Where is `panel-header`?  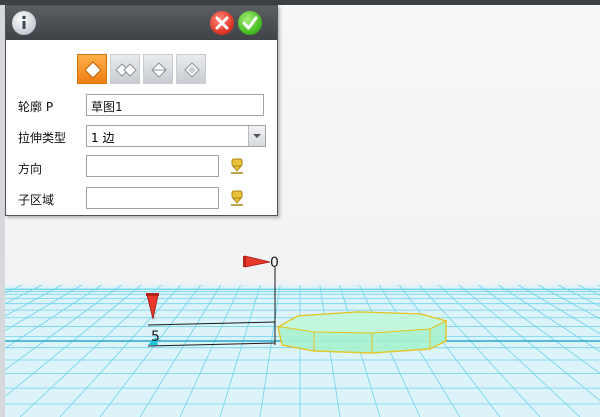
panel-header is located at coordinates (141, 23).